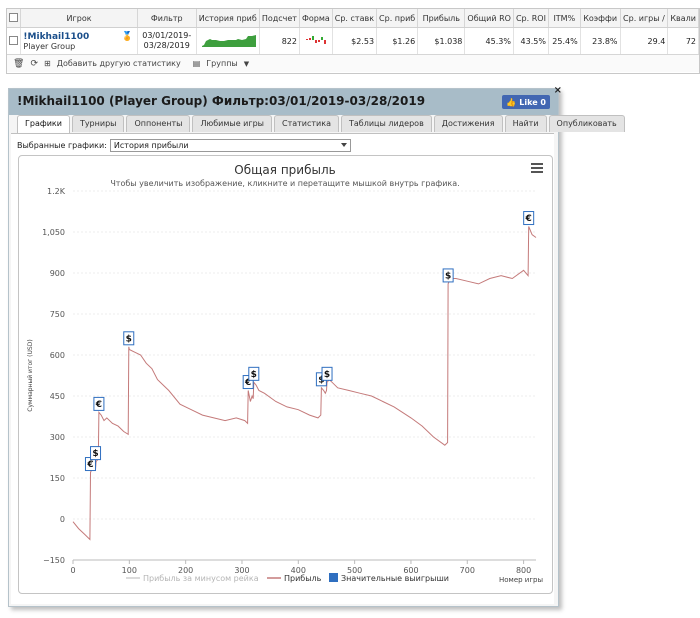 Image resolution: width=700 pixels, height=618 pixels. I want to click on x-axis-label: Номер игры, so click(521, 580).